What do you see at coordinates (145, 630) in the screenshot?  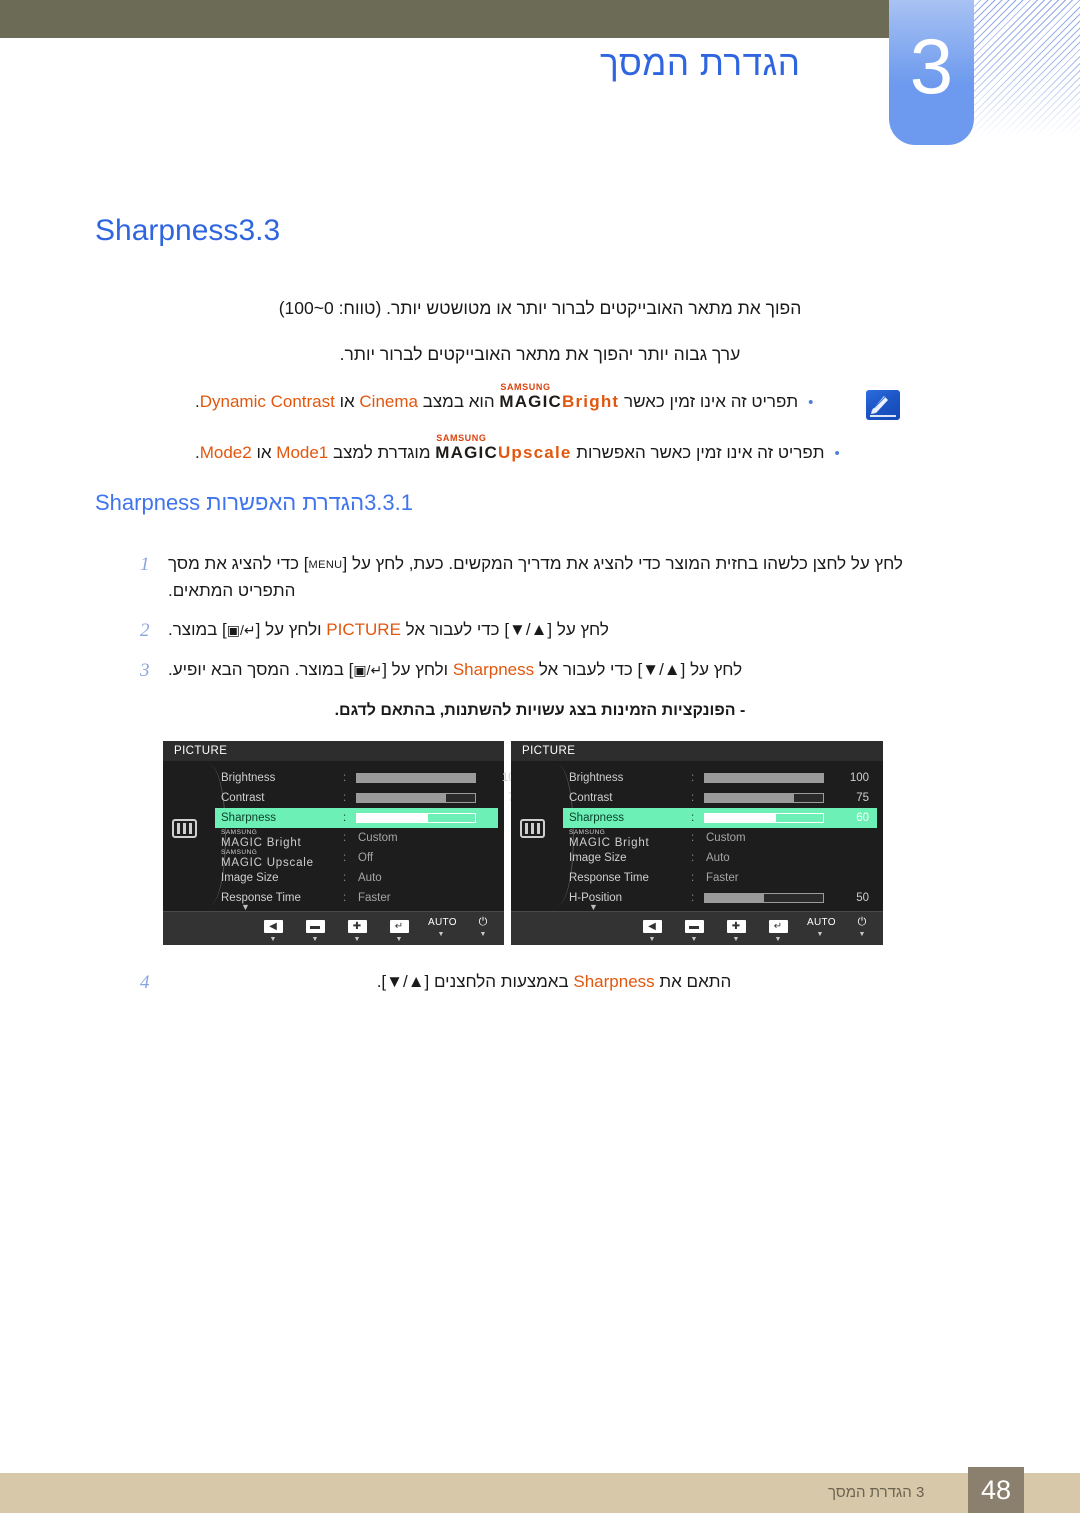 I see `step-2-number: 2` at bounding box center [145, 630].